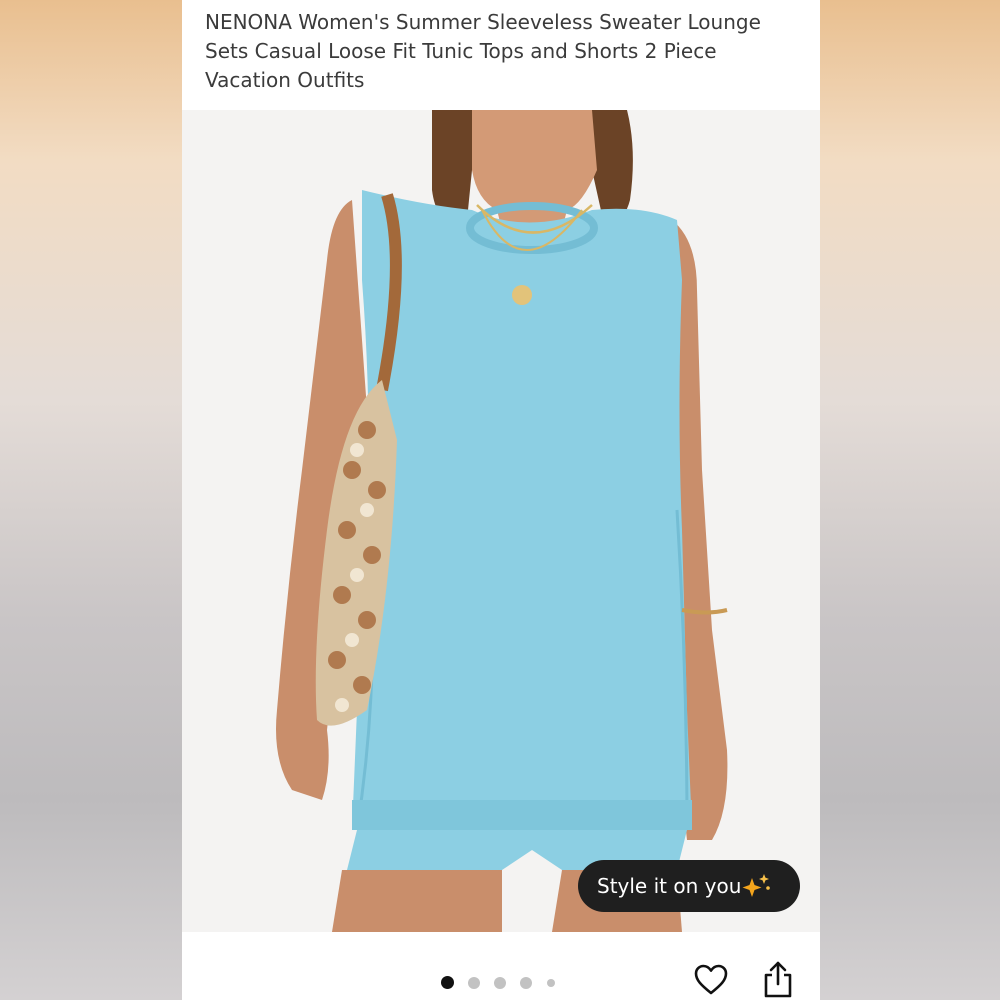 This screenshot has height=1000, width=1000. I want to click on style-it-on-you-button: Style it on you, so click(689, 886).